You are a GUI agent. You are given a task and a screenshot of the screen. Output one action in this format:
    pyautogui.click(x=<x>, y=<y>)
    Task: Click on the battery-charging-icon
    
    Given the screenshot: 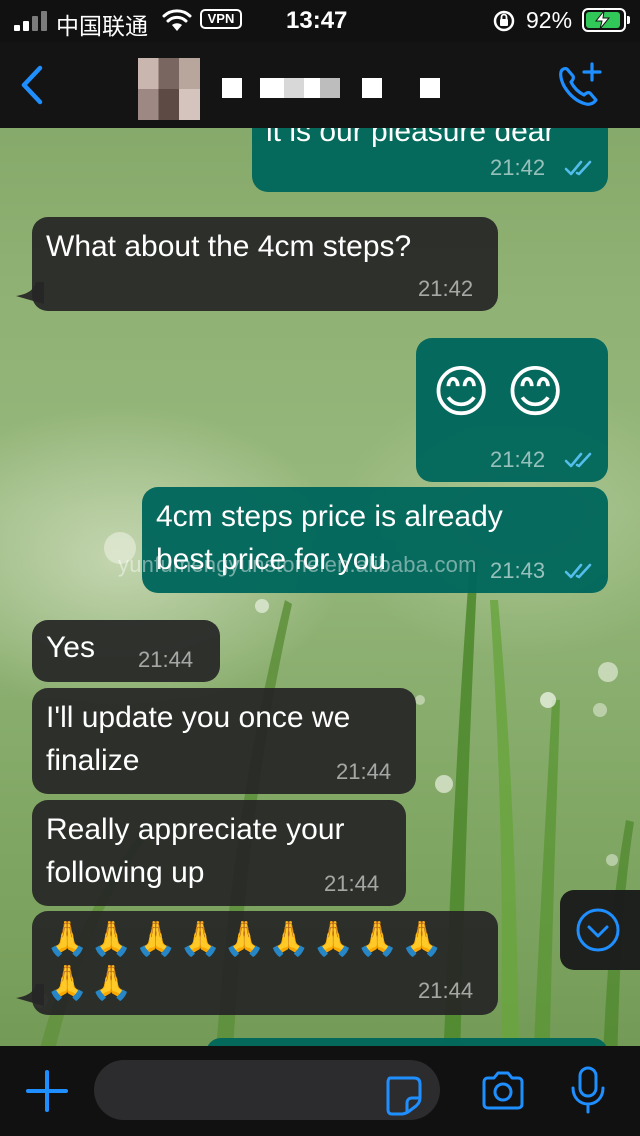 What is the action you would take?
    pyautogui.click(x=606, y=20)
    